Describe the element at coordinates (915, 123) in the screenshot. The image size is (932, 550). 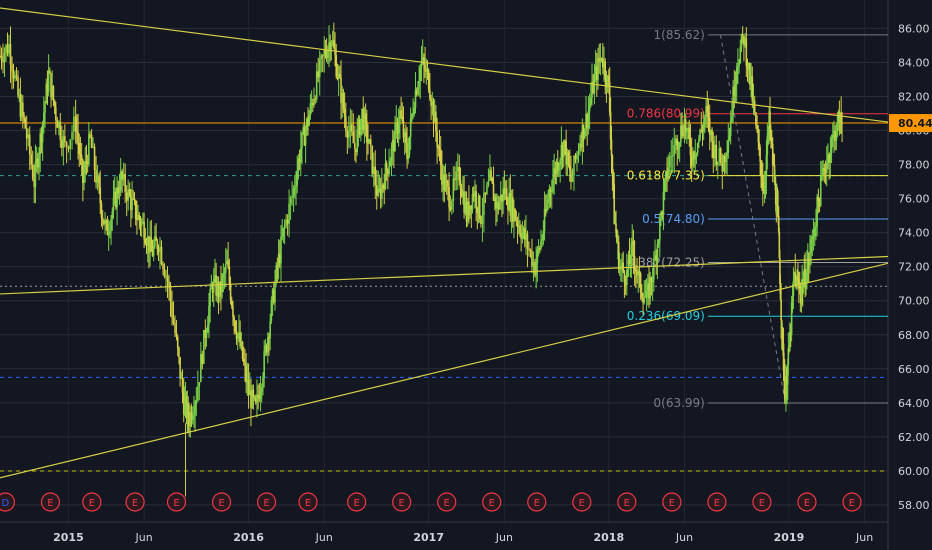
I see `last-price-label: 80.44` at that location.